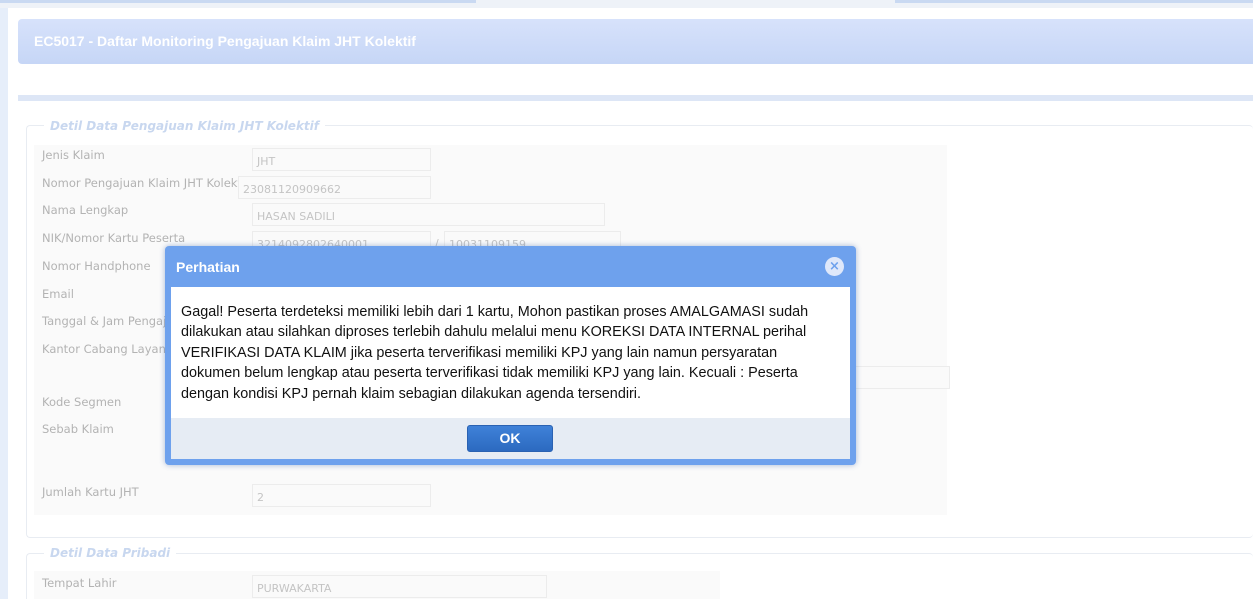 The width and height of the screenshot is (1253, 599). Describe the element at coordinates (399, 586) in the screenshot. I see `field-tempat-lahir: PURWAKARTA` at that location.